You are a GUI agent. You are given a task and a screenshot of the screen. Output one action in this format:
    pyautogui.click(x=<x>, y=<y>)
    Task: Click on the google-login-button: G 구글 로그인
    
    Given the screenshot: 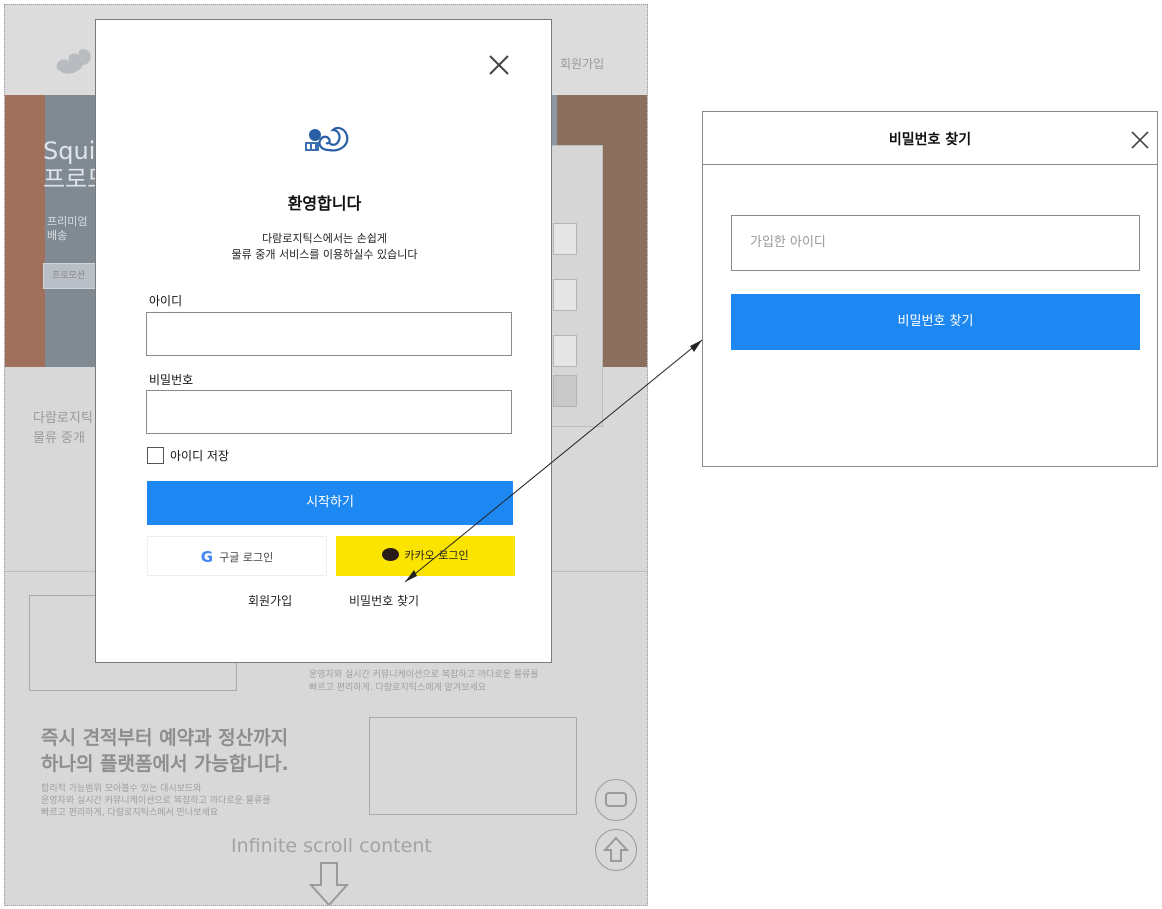 What is the action you would take?
    pyautogui.click(x=237, y=556)
    